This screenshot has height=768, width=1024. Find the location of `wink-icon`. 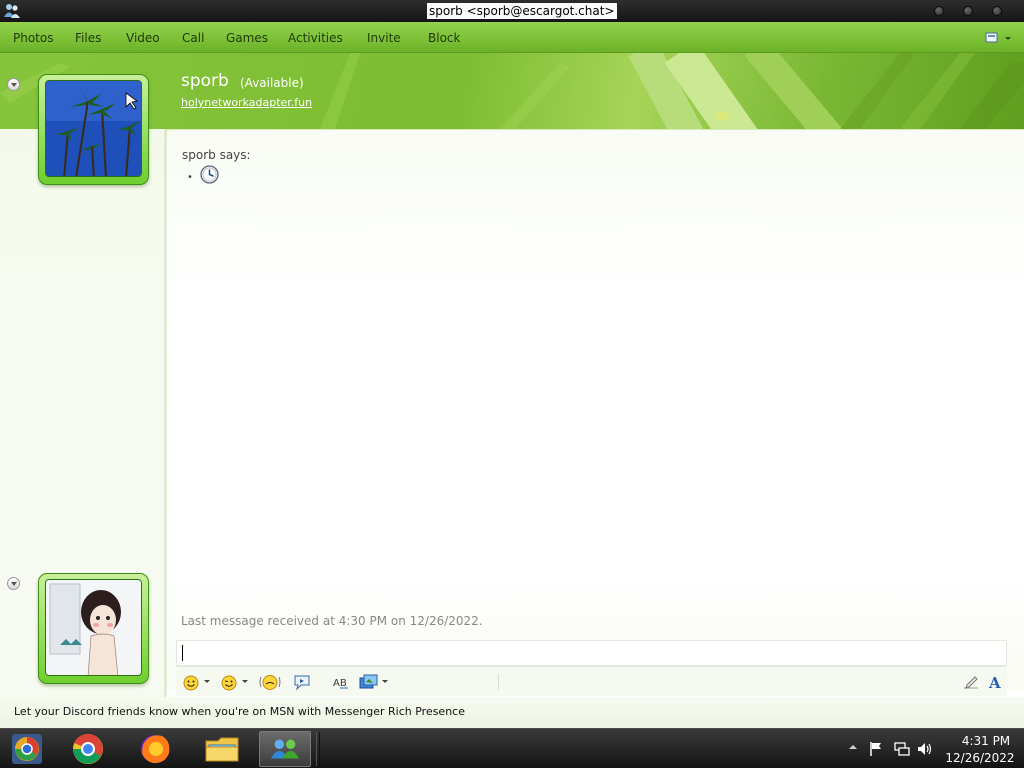

wink-icon is located at coordinates (229, 682).